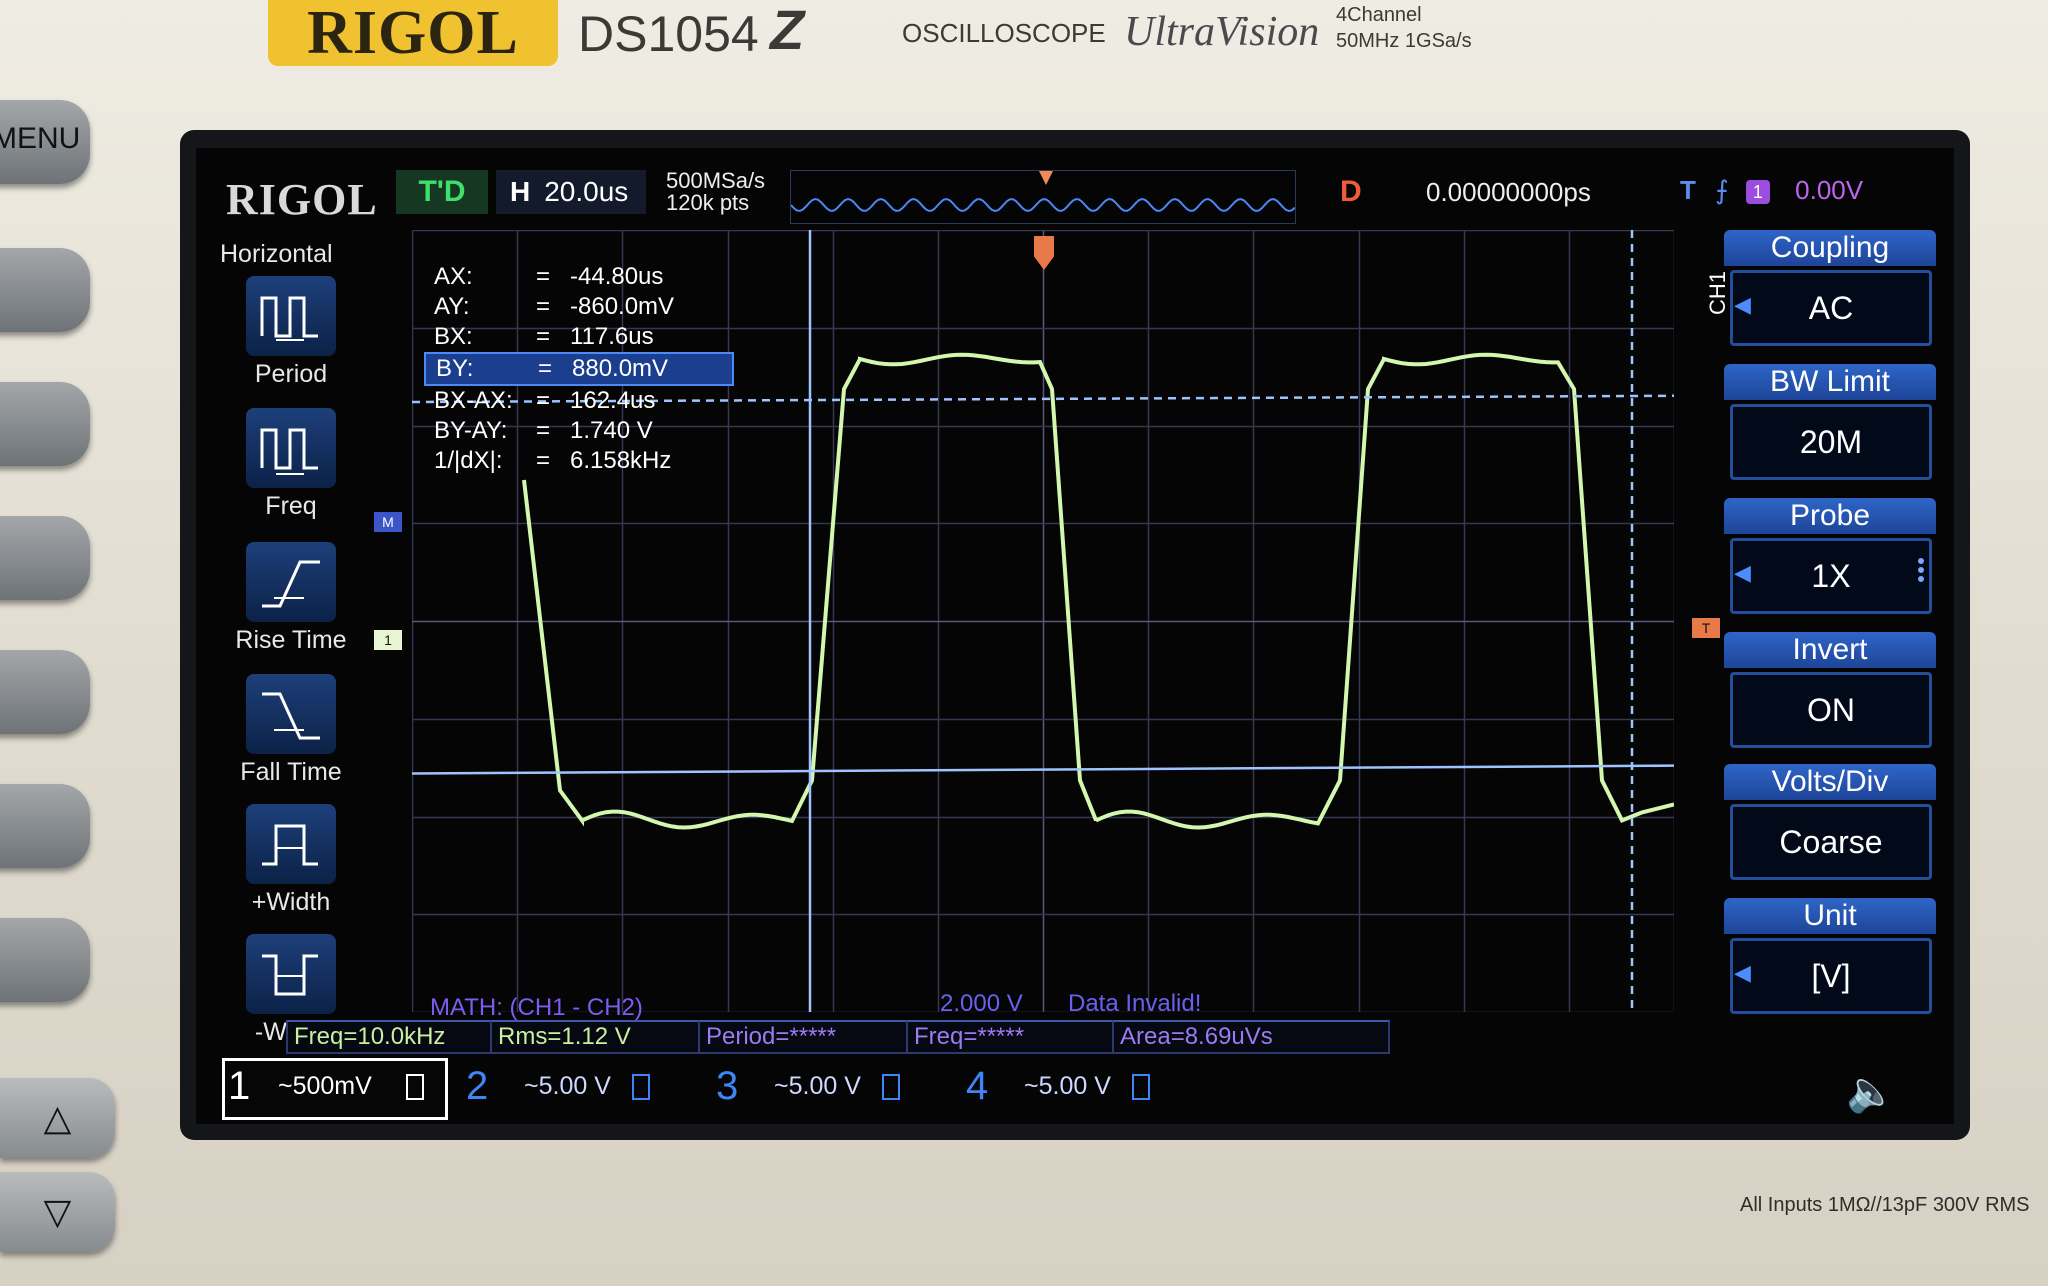  I want to click on waveform-overview, so click(1043, 197).